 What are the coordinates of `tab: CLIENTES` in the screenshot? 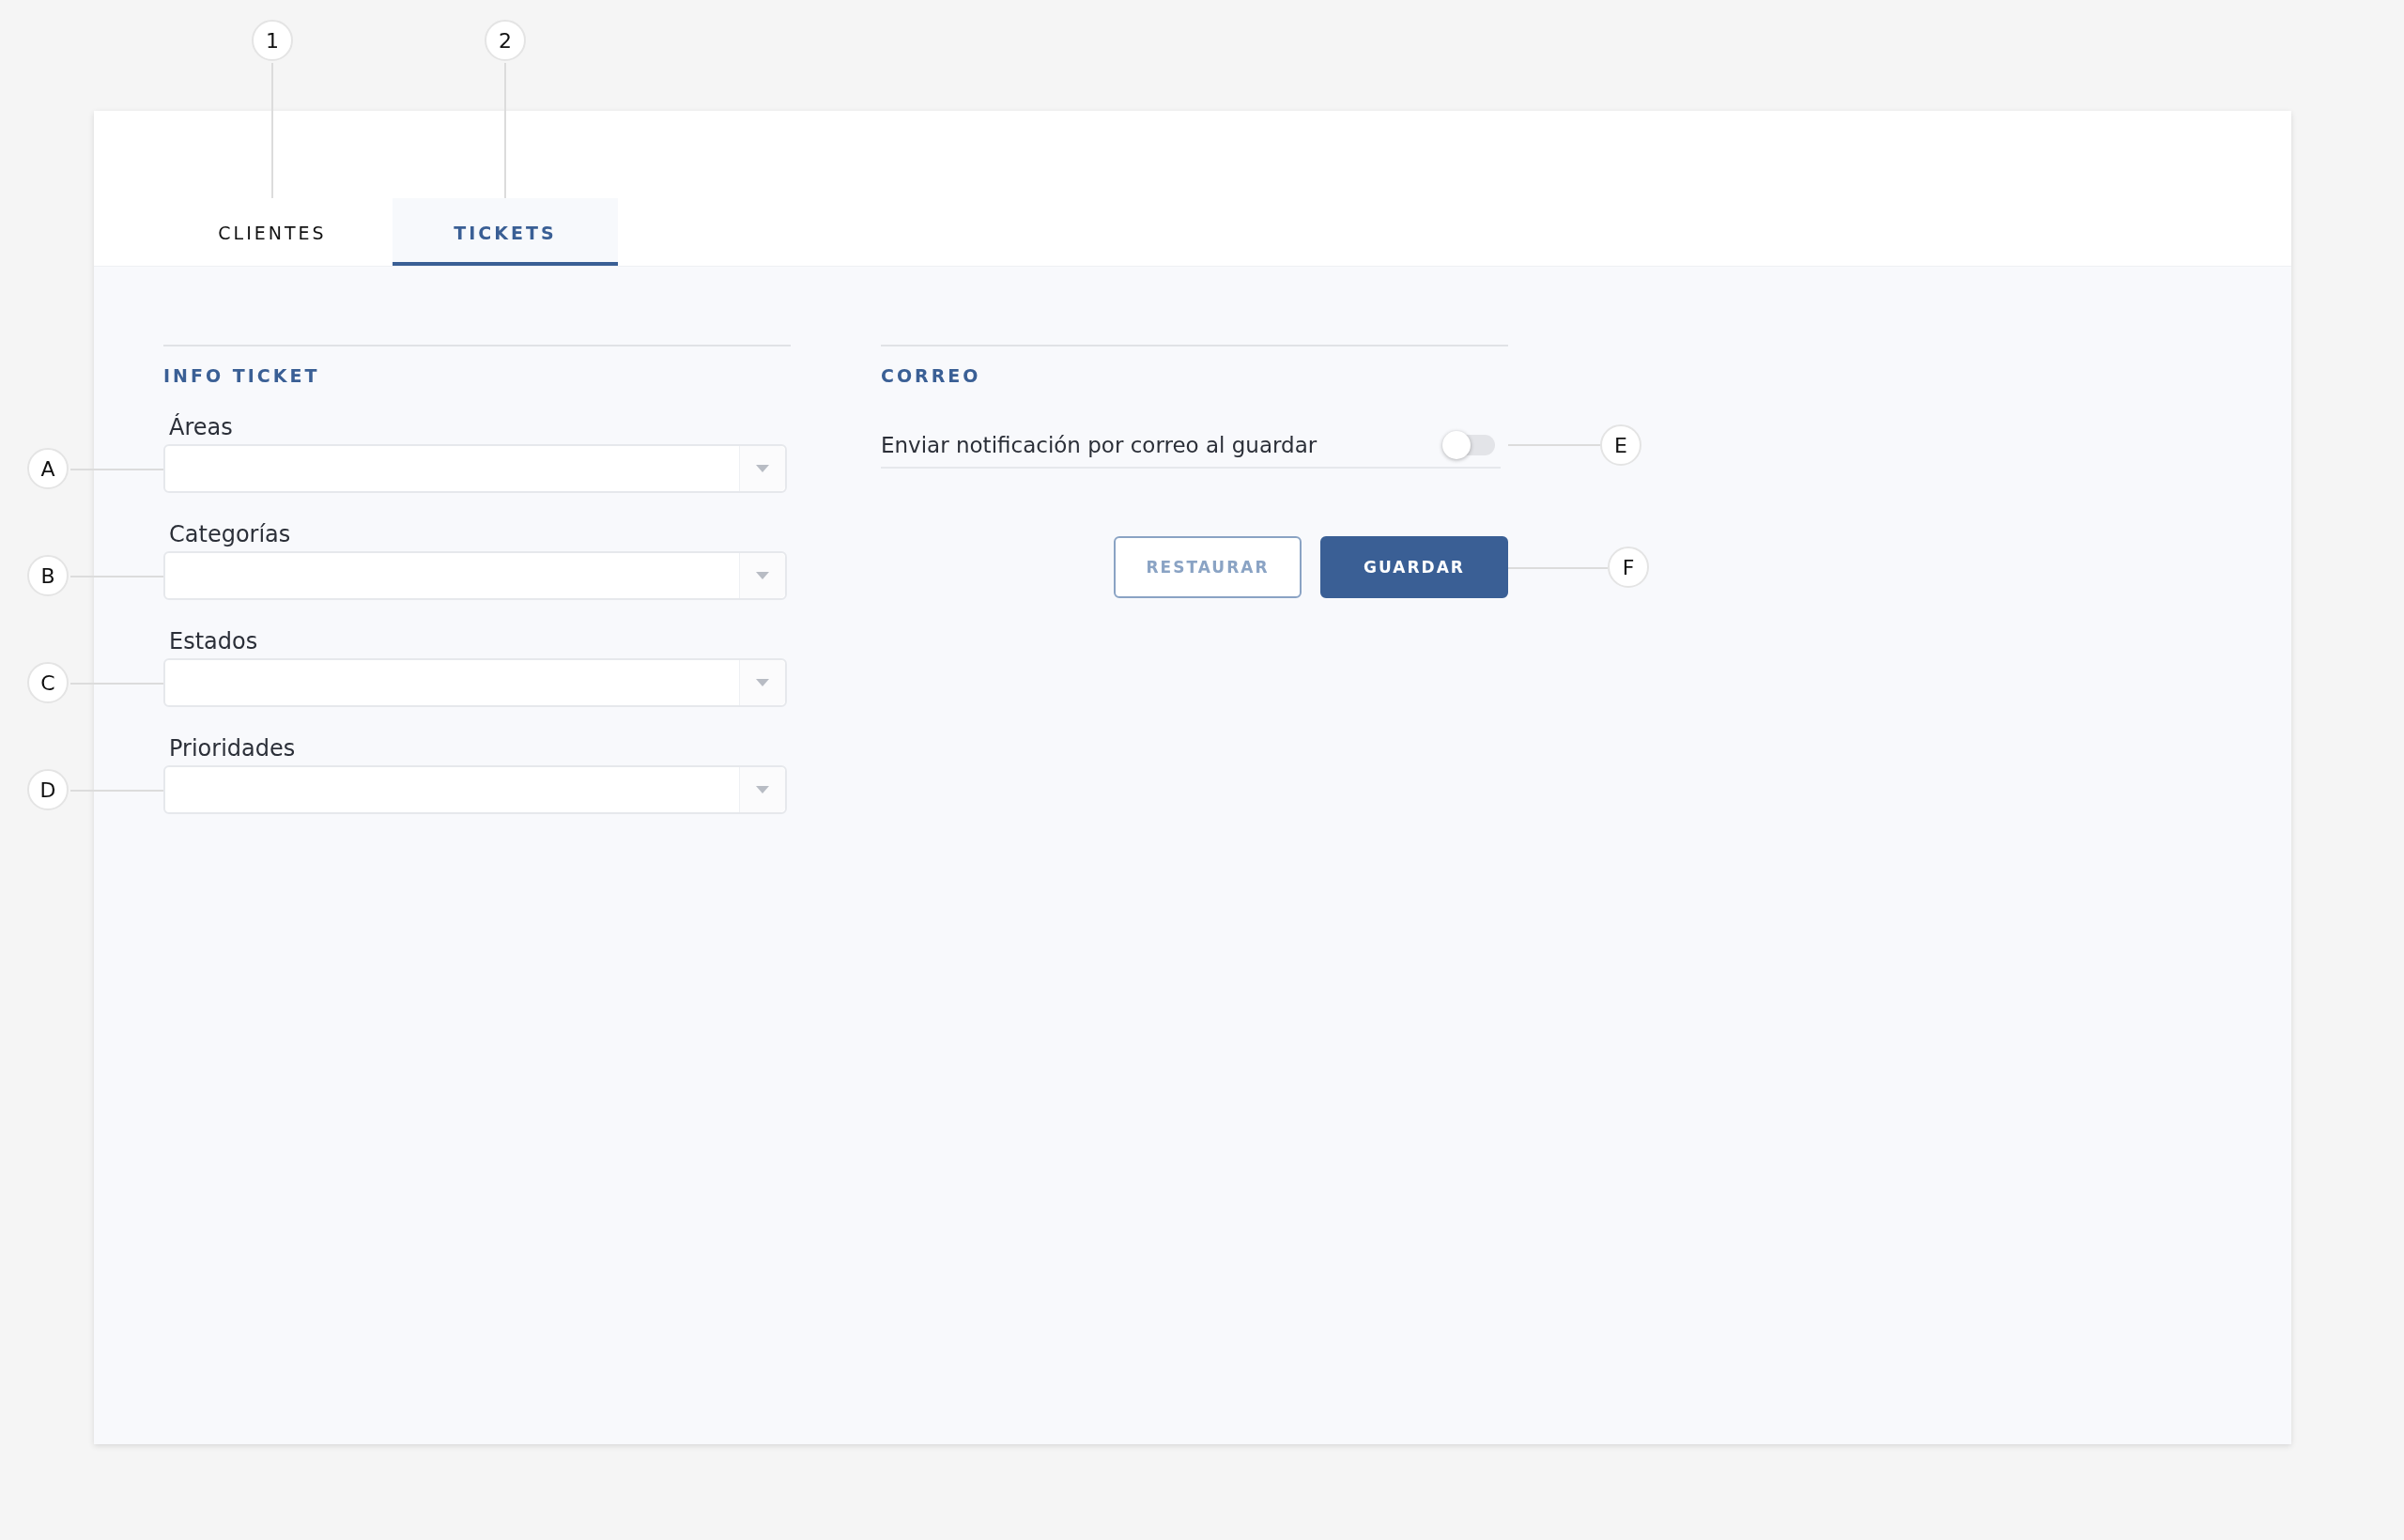 It's located at (272, 232).